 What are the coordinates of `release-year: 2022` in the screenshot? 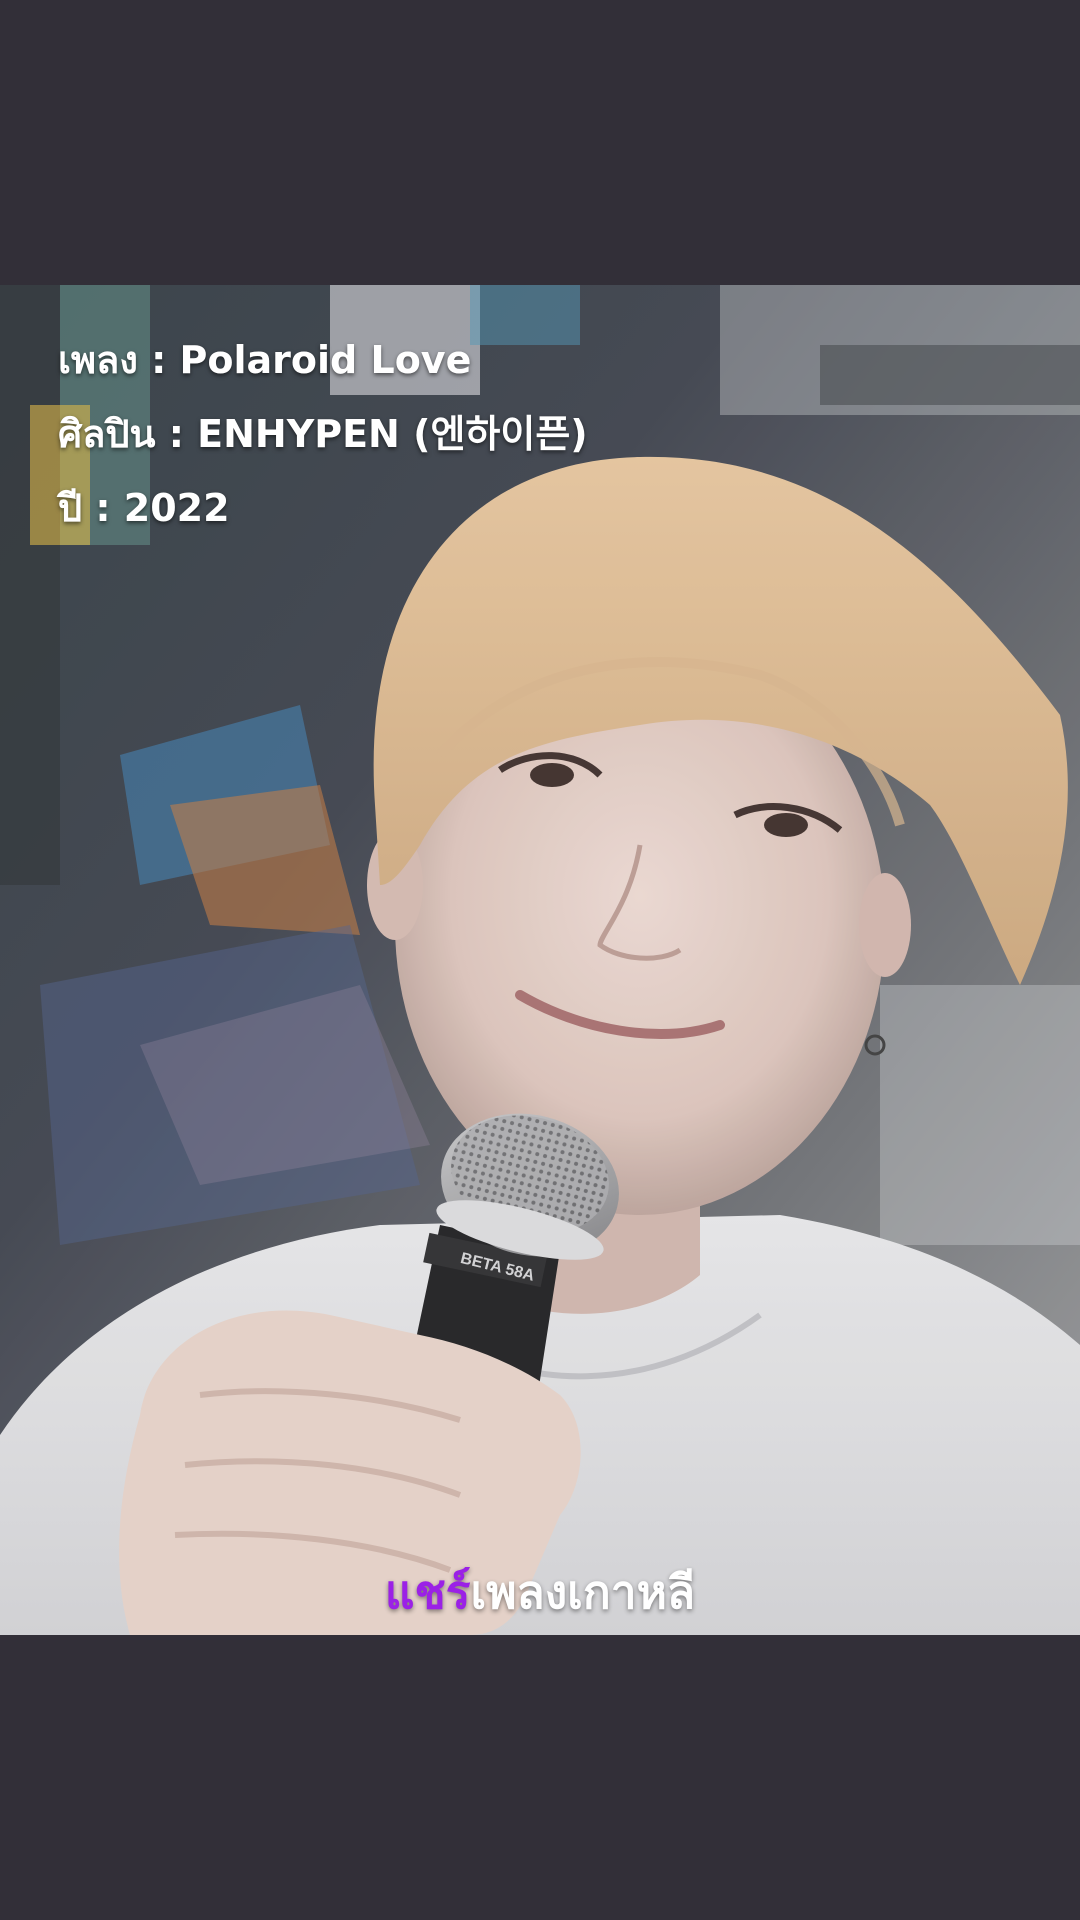 It's located at (176, 508).